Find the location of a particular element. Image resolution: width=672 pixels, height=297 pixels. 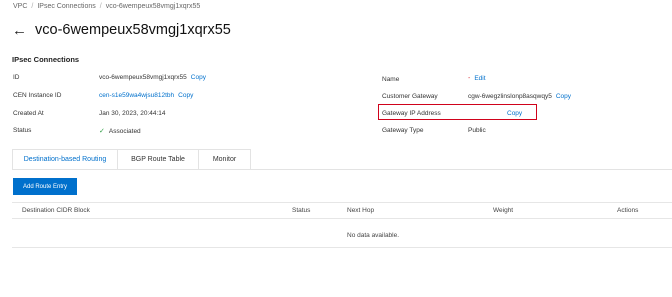

id-field: vco-6wempeux58vmgj1xqrx55 Copy is located at coordinates (152, 77).